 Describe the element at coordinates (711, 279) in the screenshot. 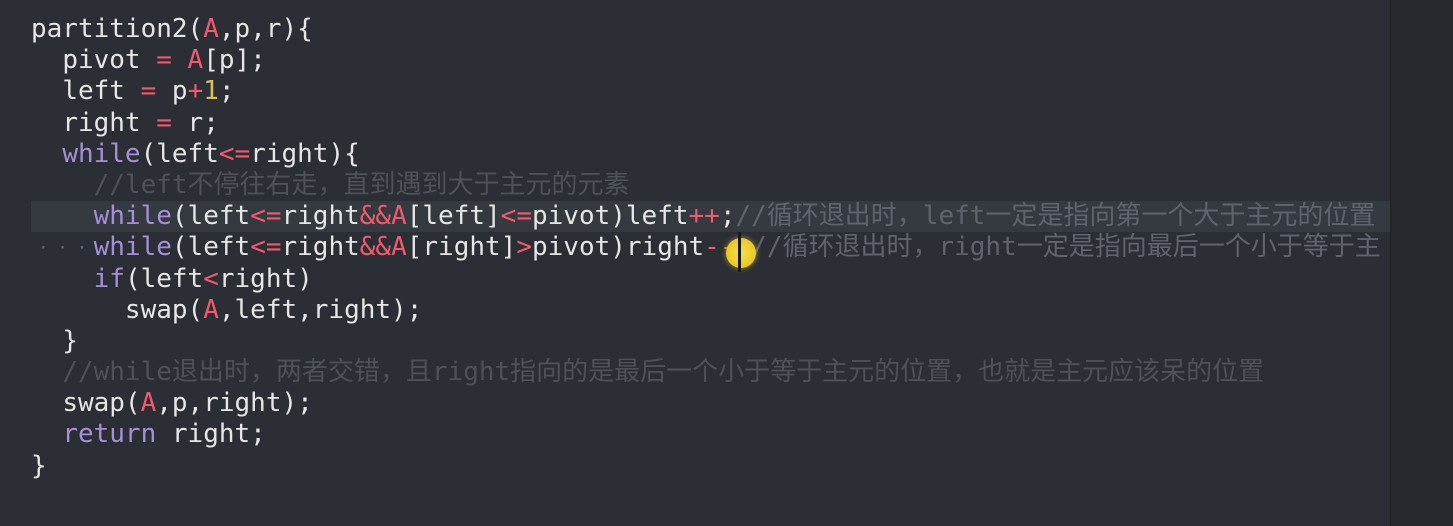

I see `code-line: if(left<right)` at that location.